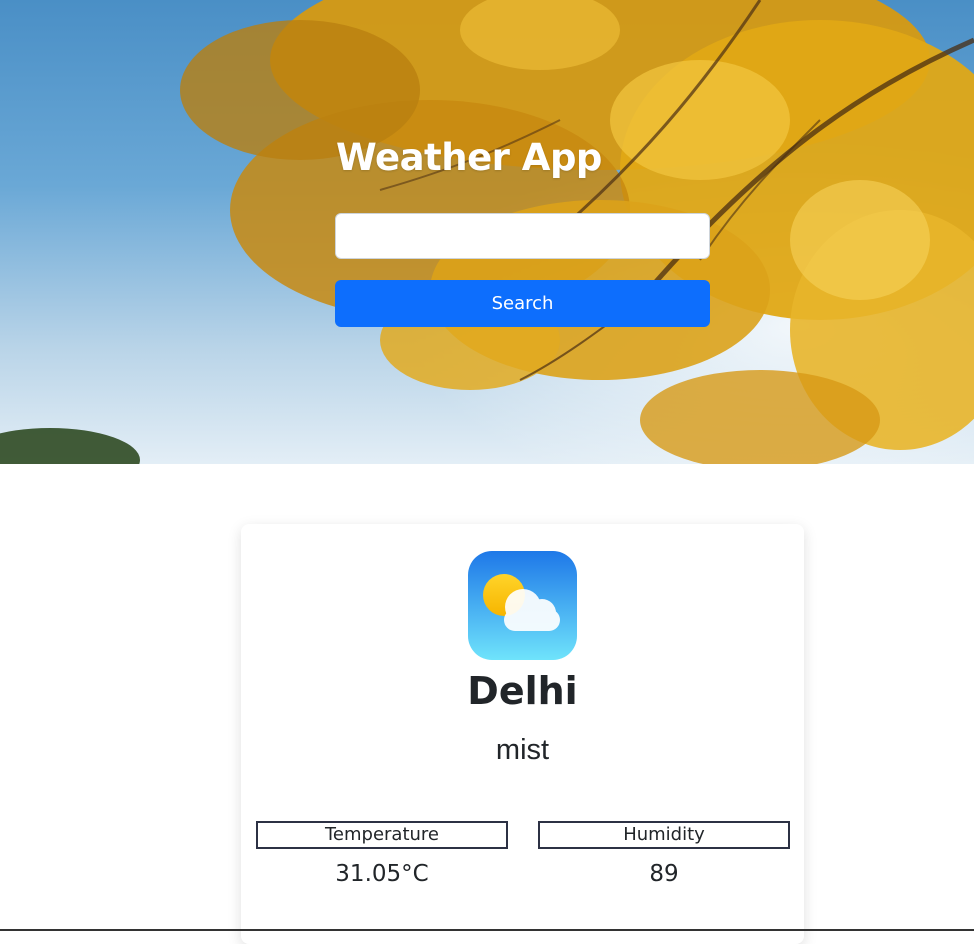 This screenshot has width=974, height=944. I want to click on temperature-stat: Temperature 31.05°C, so click(382, 854).